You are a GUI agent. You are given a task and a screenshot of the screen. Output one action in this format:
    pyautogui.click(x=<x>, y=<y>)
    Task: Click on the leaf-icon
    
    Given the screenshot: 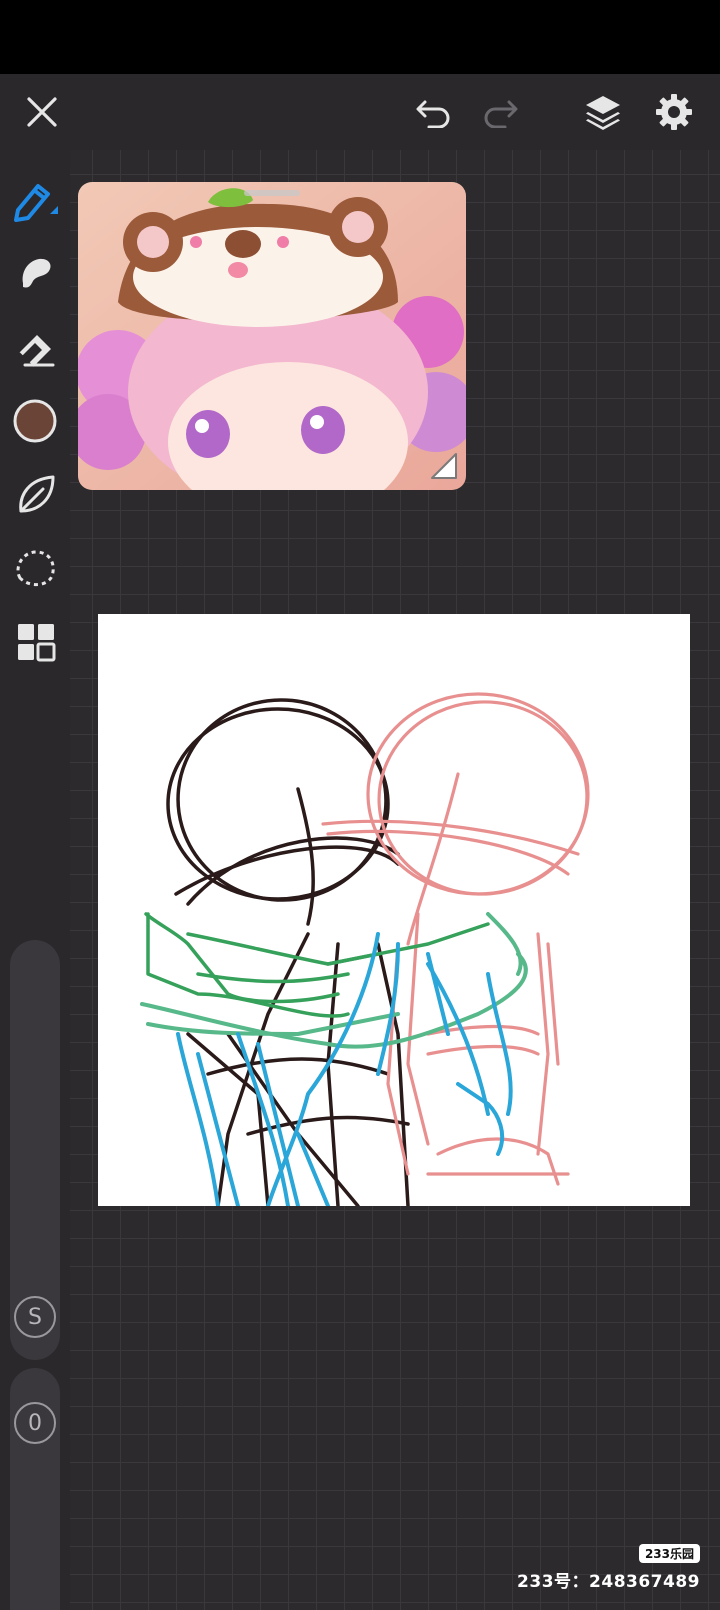 What is the action you would take?
    pyautogui.click(x=36, y=494)
    